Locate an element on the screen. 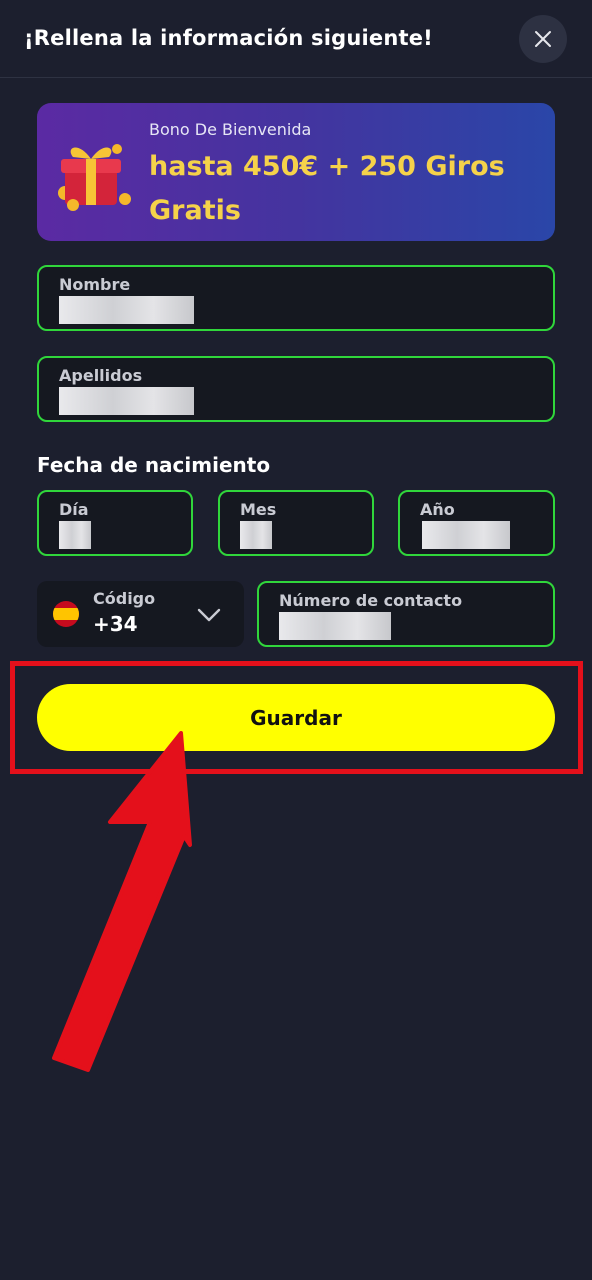  last-name-label: Apellidos is located at coordinates (101, 375).